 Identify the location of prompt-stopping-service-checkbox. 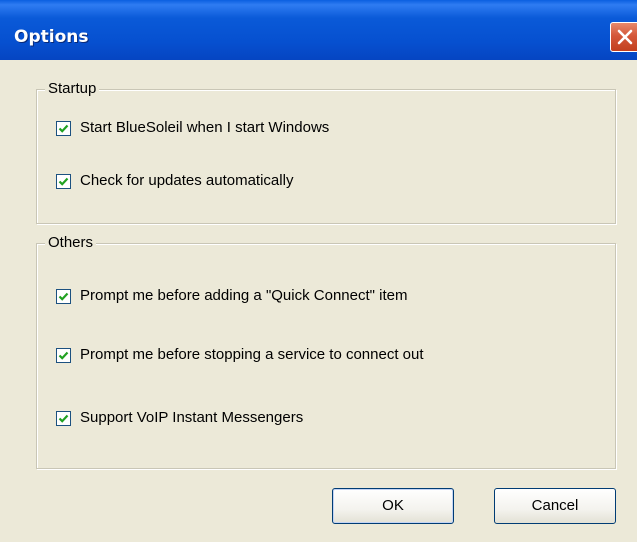
(63, 355).